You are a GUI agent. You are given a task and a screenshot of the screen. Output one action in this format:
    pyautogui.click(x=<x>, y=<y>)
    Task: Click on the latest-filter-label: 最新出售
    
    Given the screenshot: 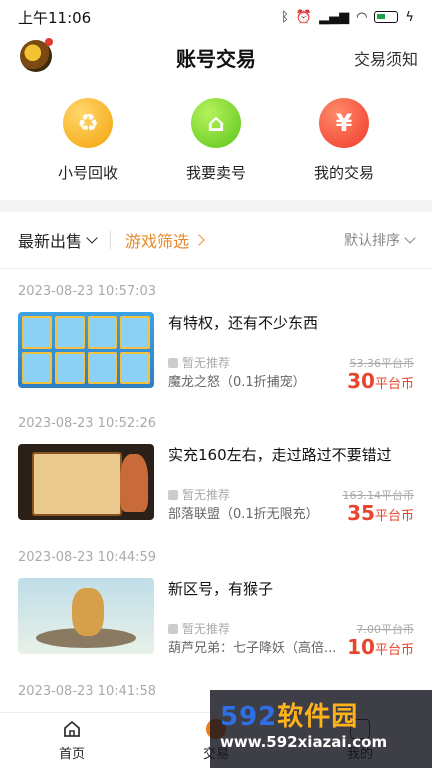 What is the action you would take?
    pyautogui.click(x=50, y=241)
    